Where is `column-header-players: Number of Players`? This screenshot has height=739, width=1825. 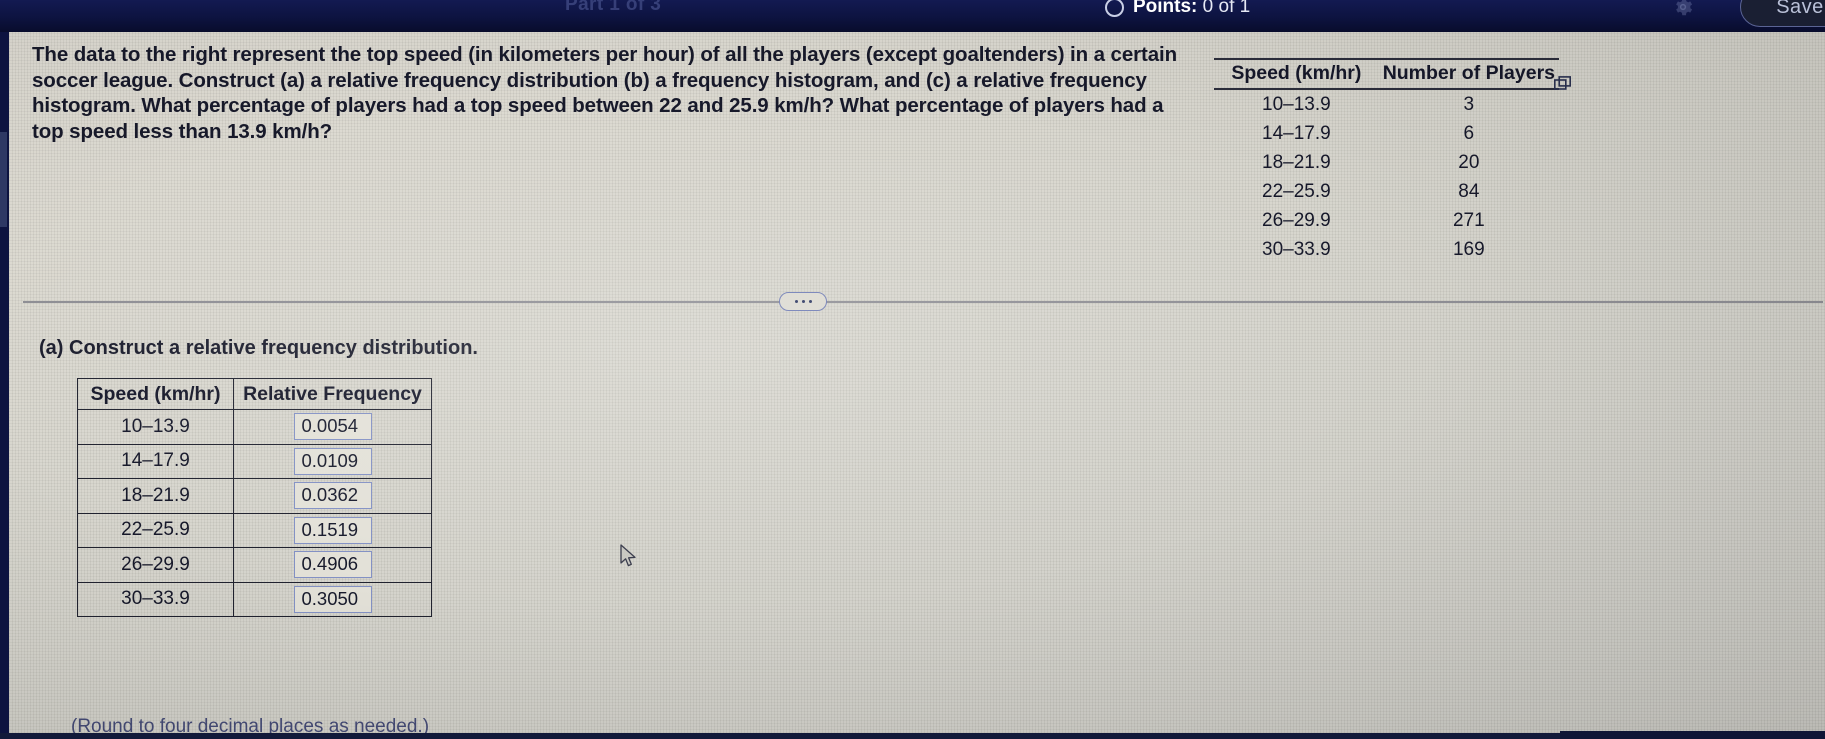
column-header-players: Number of Players is located at coordinates (1468, 74).